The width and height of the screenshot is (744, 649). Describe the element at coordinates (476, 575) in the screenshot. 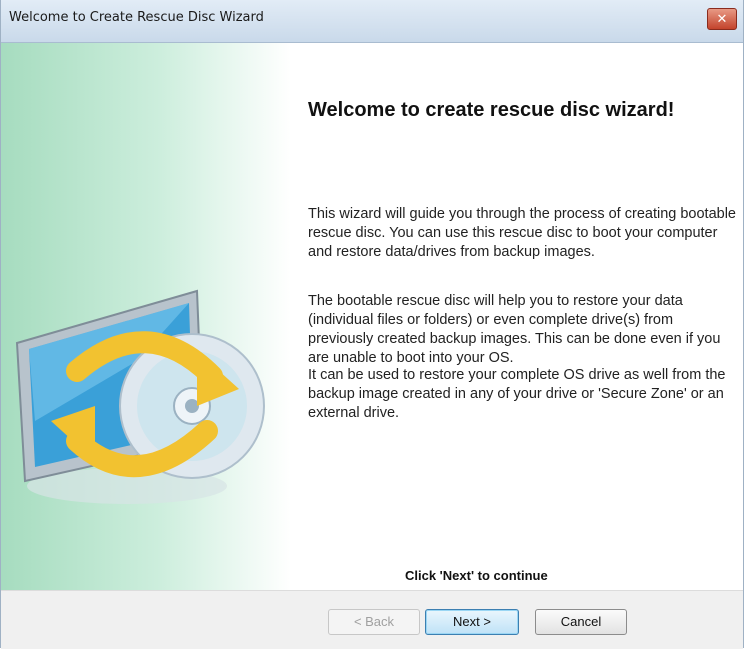

I see `continue-instruction: Click 'Next' to continue` at that location.